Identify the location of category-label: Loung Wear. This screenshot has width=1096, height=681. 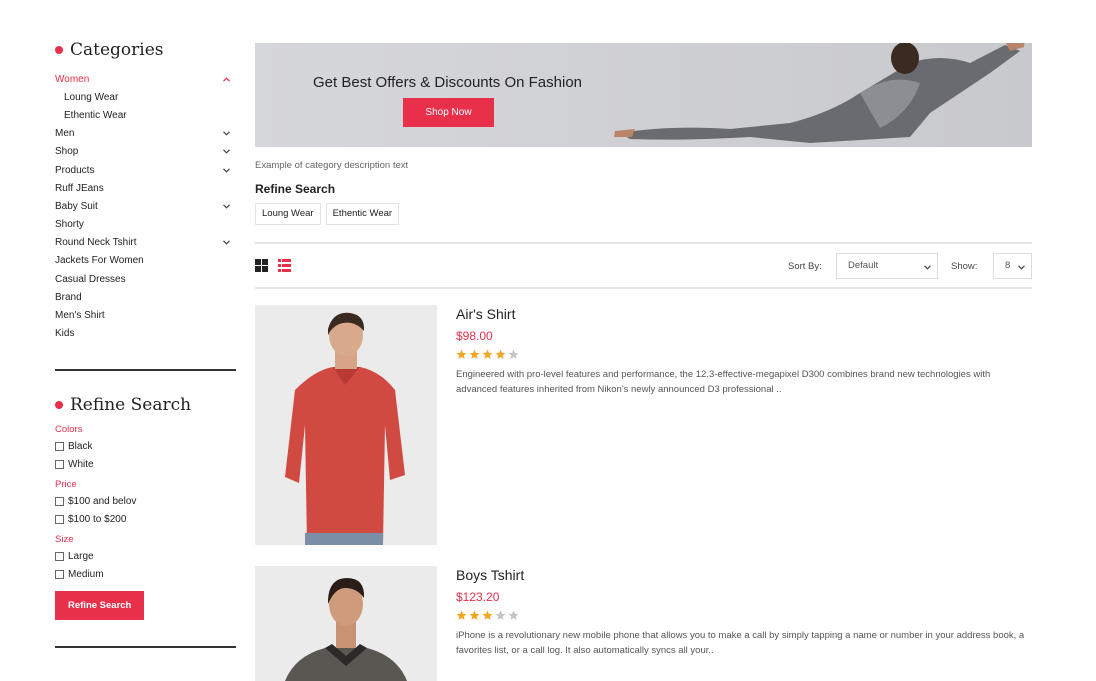
(91, 97).